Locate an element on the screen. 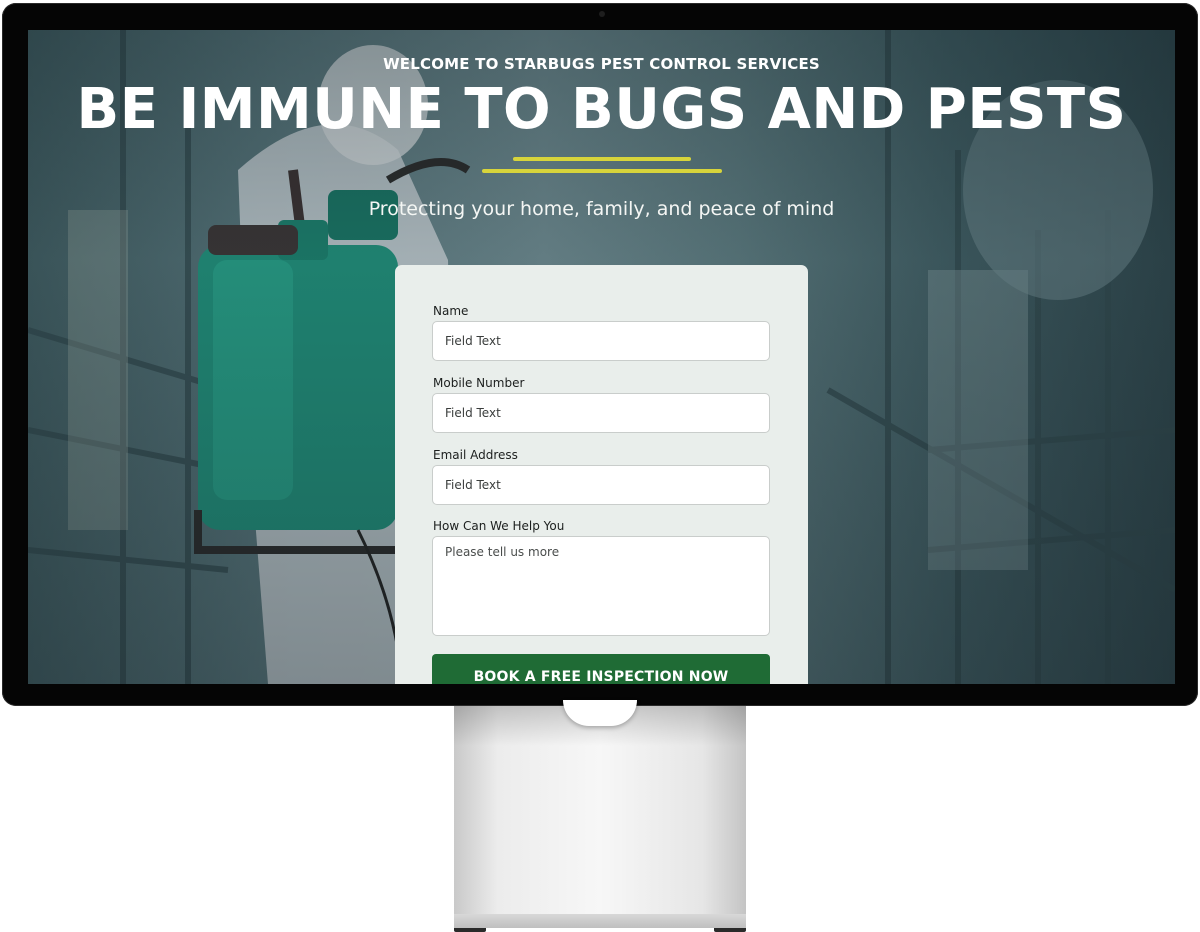  name-label: Name is located at coordinates (451, 311).